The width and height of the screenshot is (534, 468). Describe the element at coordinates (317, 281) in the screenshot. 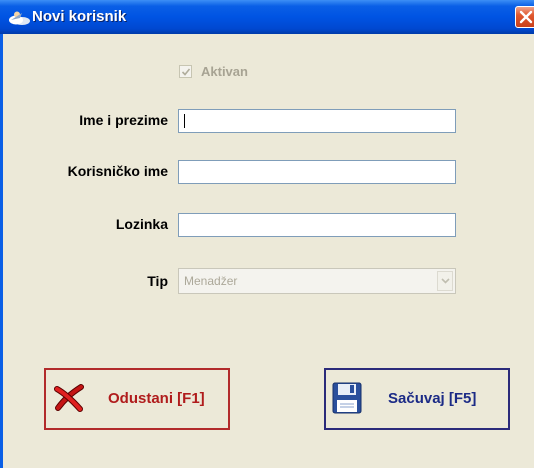

I see `type-select: Menadžer` at that location.